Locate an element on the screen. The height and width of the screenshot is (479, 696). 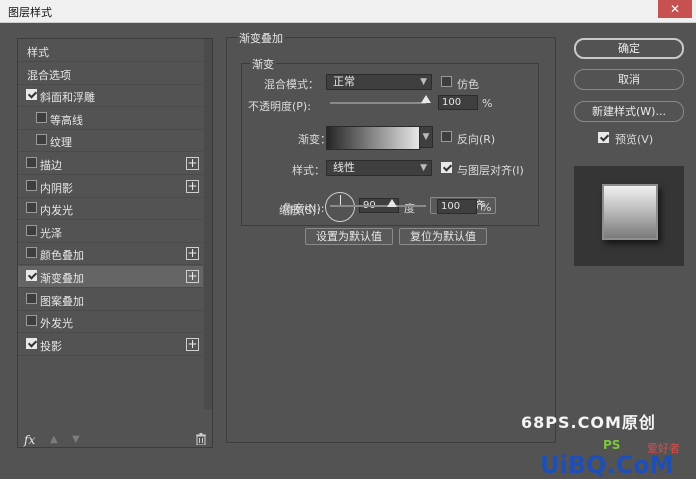
styles-list-scrollbar is located at coordinates (208, 224).